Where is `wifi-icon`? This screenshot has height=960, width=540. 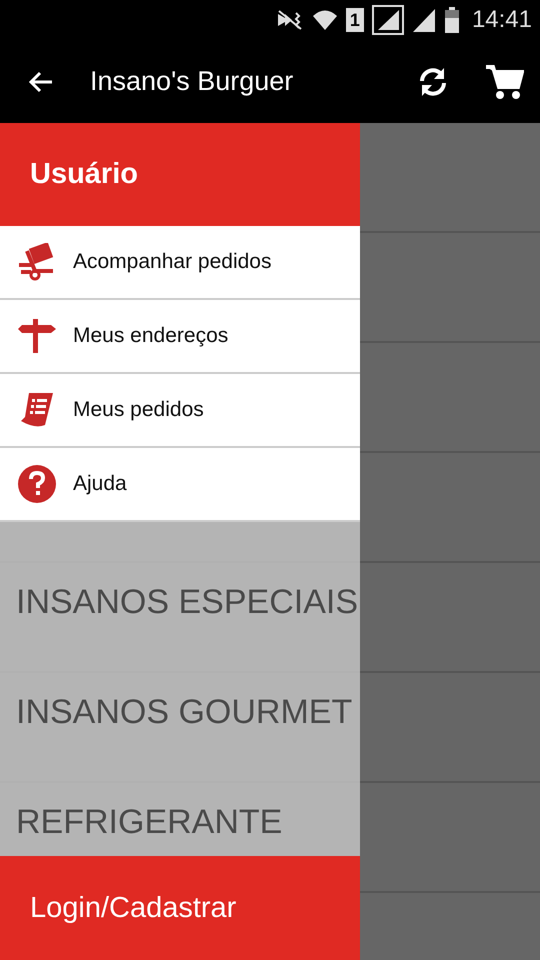
wifi-icon is located at coordinates (325, 20).